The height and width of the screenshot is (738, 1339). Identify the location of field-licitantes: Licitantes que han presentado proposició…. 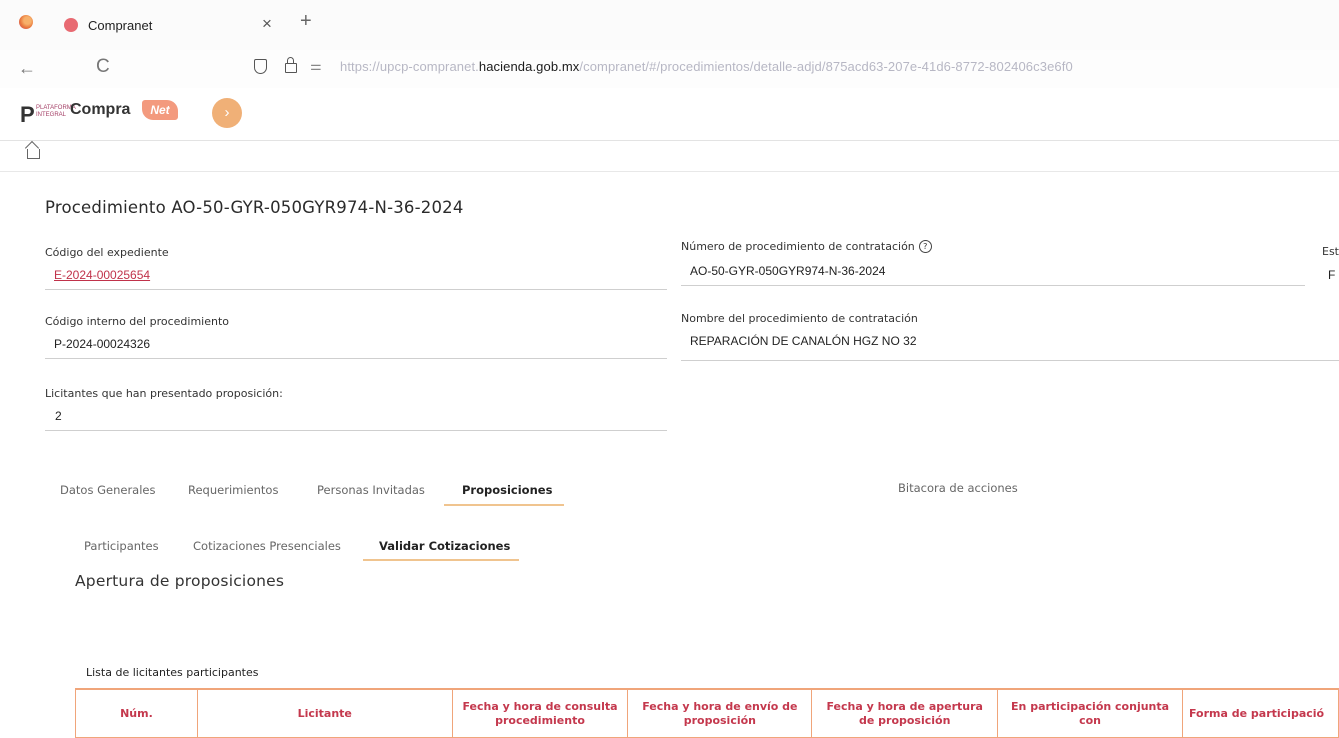
(356, 409).